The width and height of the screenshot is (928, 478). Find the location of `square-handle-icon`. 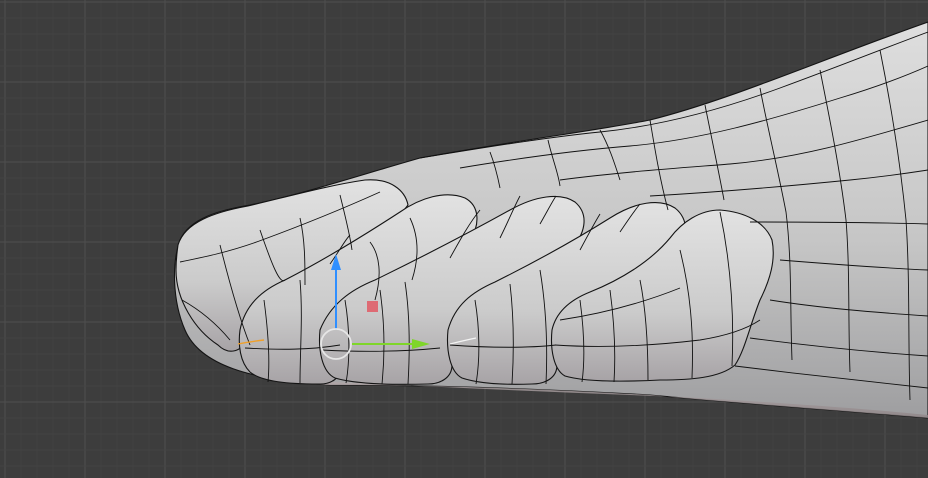

square-handle-icon is located at coordinates (372, 306).